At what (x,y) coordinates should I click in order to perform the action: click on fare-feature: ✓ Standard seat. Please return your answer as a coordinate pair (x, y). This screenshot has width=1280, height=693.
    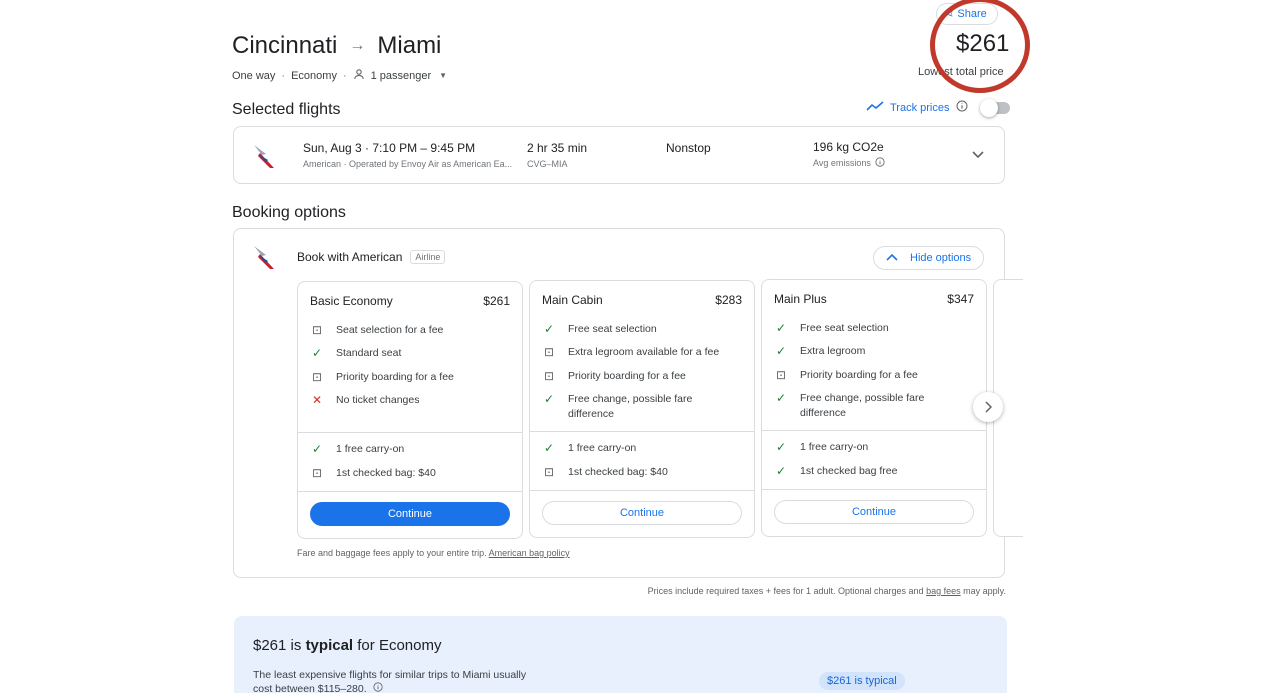
    Looking at the image, I should click on (411, 353).